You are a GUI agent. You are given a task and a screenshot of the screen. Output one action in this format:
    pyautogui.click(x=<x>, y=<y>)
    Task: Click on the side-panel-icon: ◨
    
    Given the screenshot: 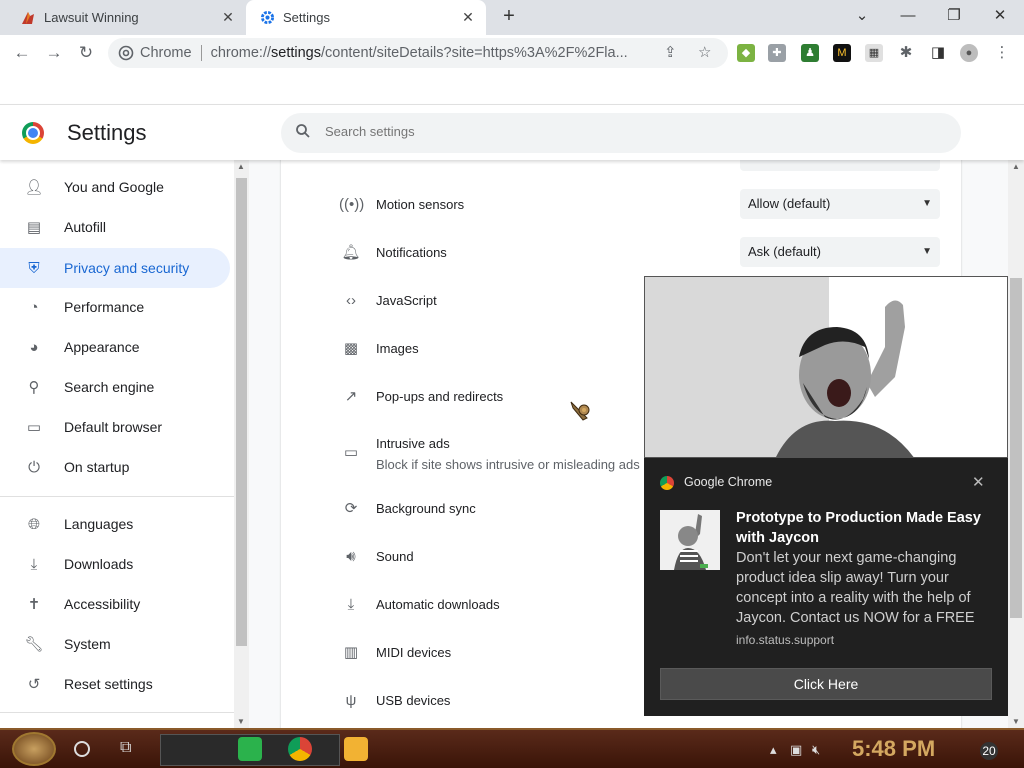 What is the action you would take?
    pyautogui.click(x=938, y=53)
    